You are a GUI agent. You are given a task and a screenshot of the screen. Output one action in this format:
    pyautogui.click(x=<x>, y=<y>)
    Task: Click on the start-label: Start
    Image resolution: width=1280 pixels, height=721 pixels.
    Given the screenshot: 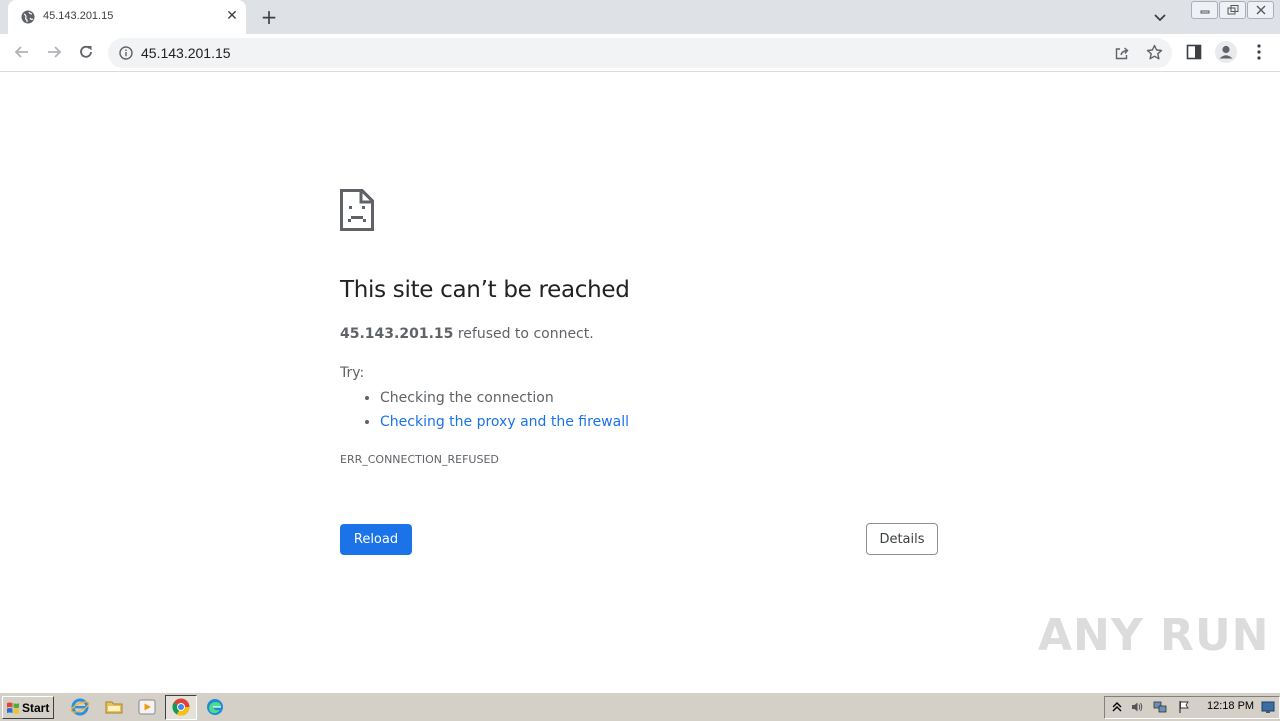 What is the action you would take?
    pyautogui.click(x=36, y=707)
    